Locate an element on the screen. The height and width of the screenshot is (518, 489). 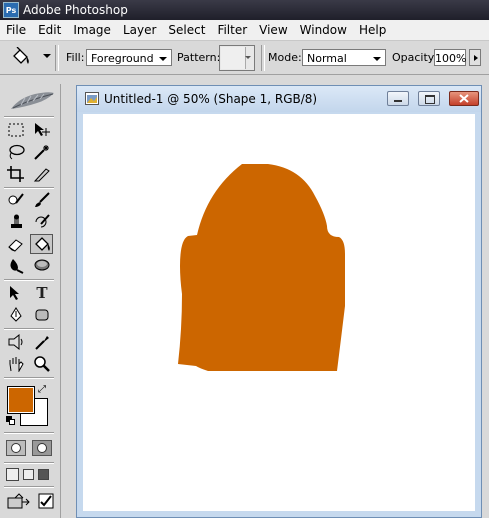
maximize-icon is located at coordinates (430, 99).